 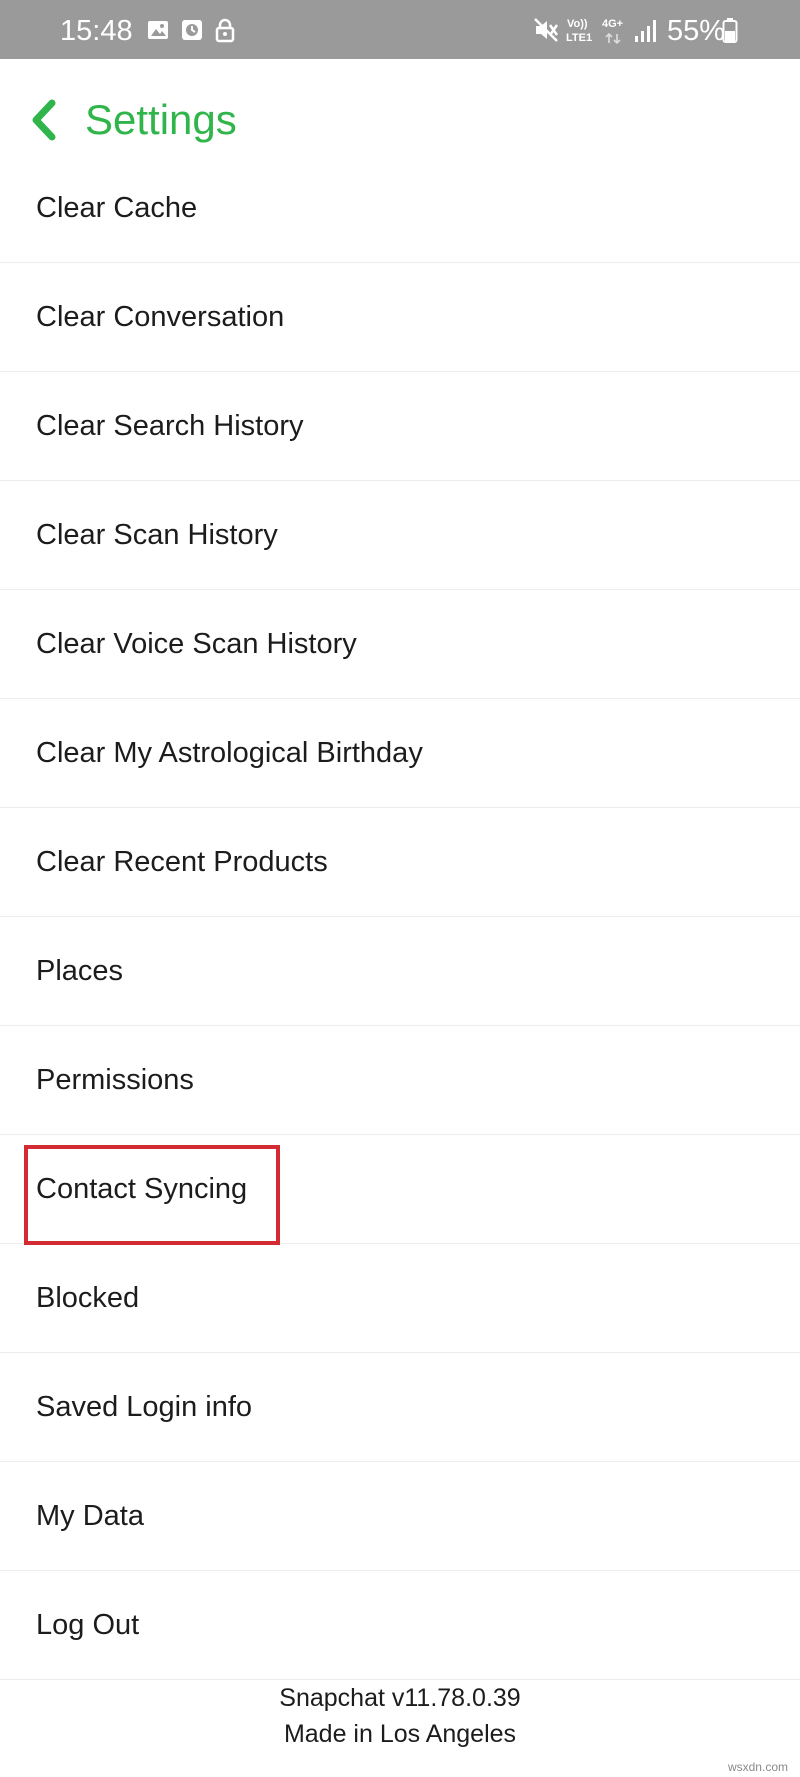 What do you see at coordinates (182, 862) in the screenshot?
I see `settings-item-label: Clear Recent Products` at bounding box center [182, 862].